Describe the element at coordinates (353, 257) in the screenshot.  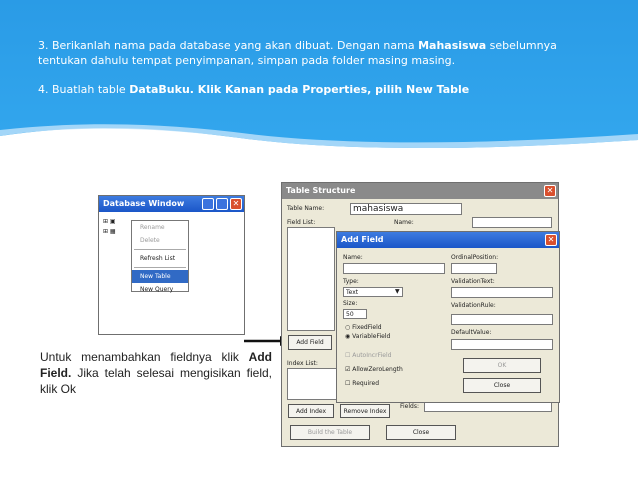
I see `name-label: Name:` at that location.